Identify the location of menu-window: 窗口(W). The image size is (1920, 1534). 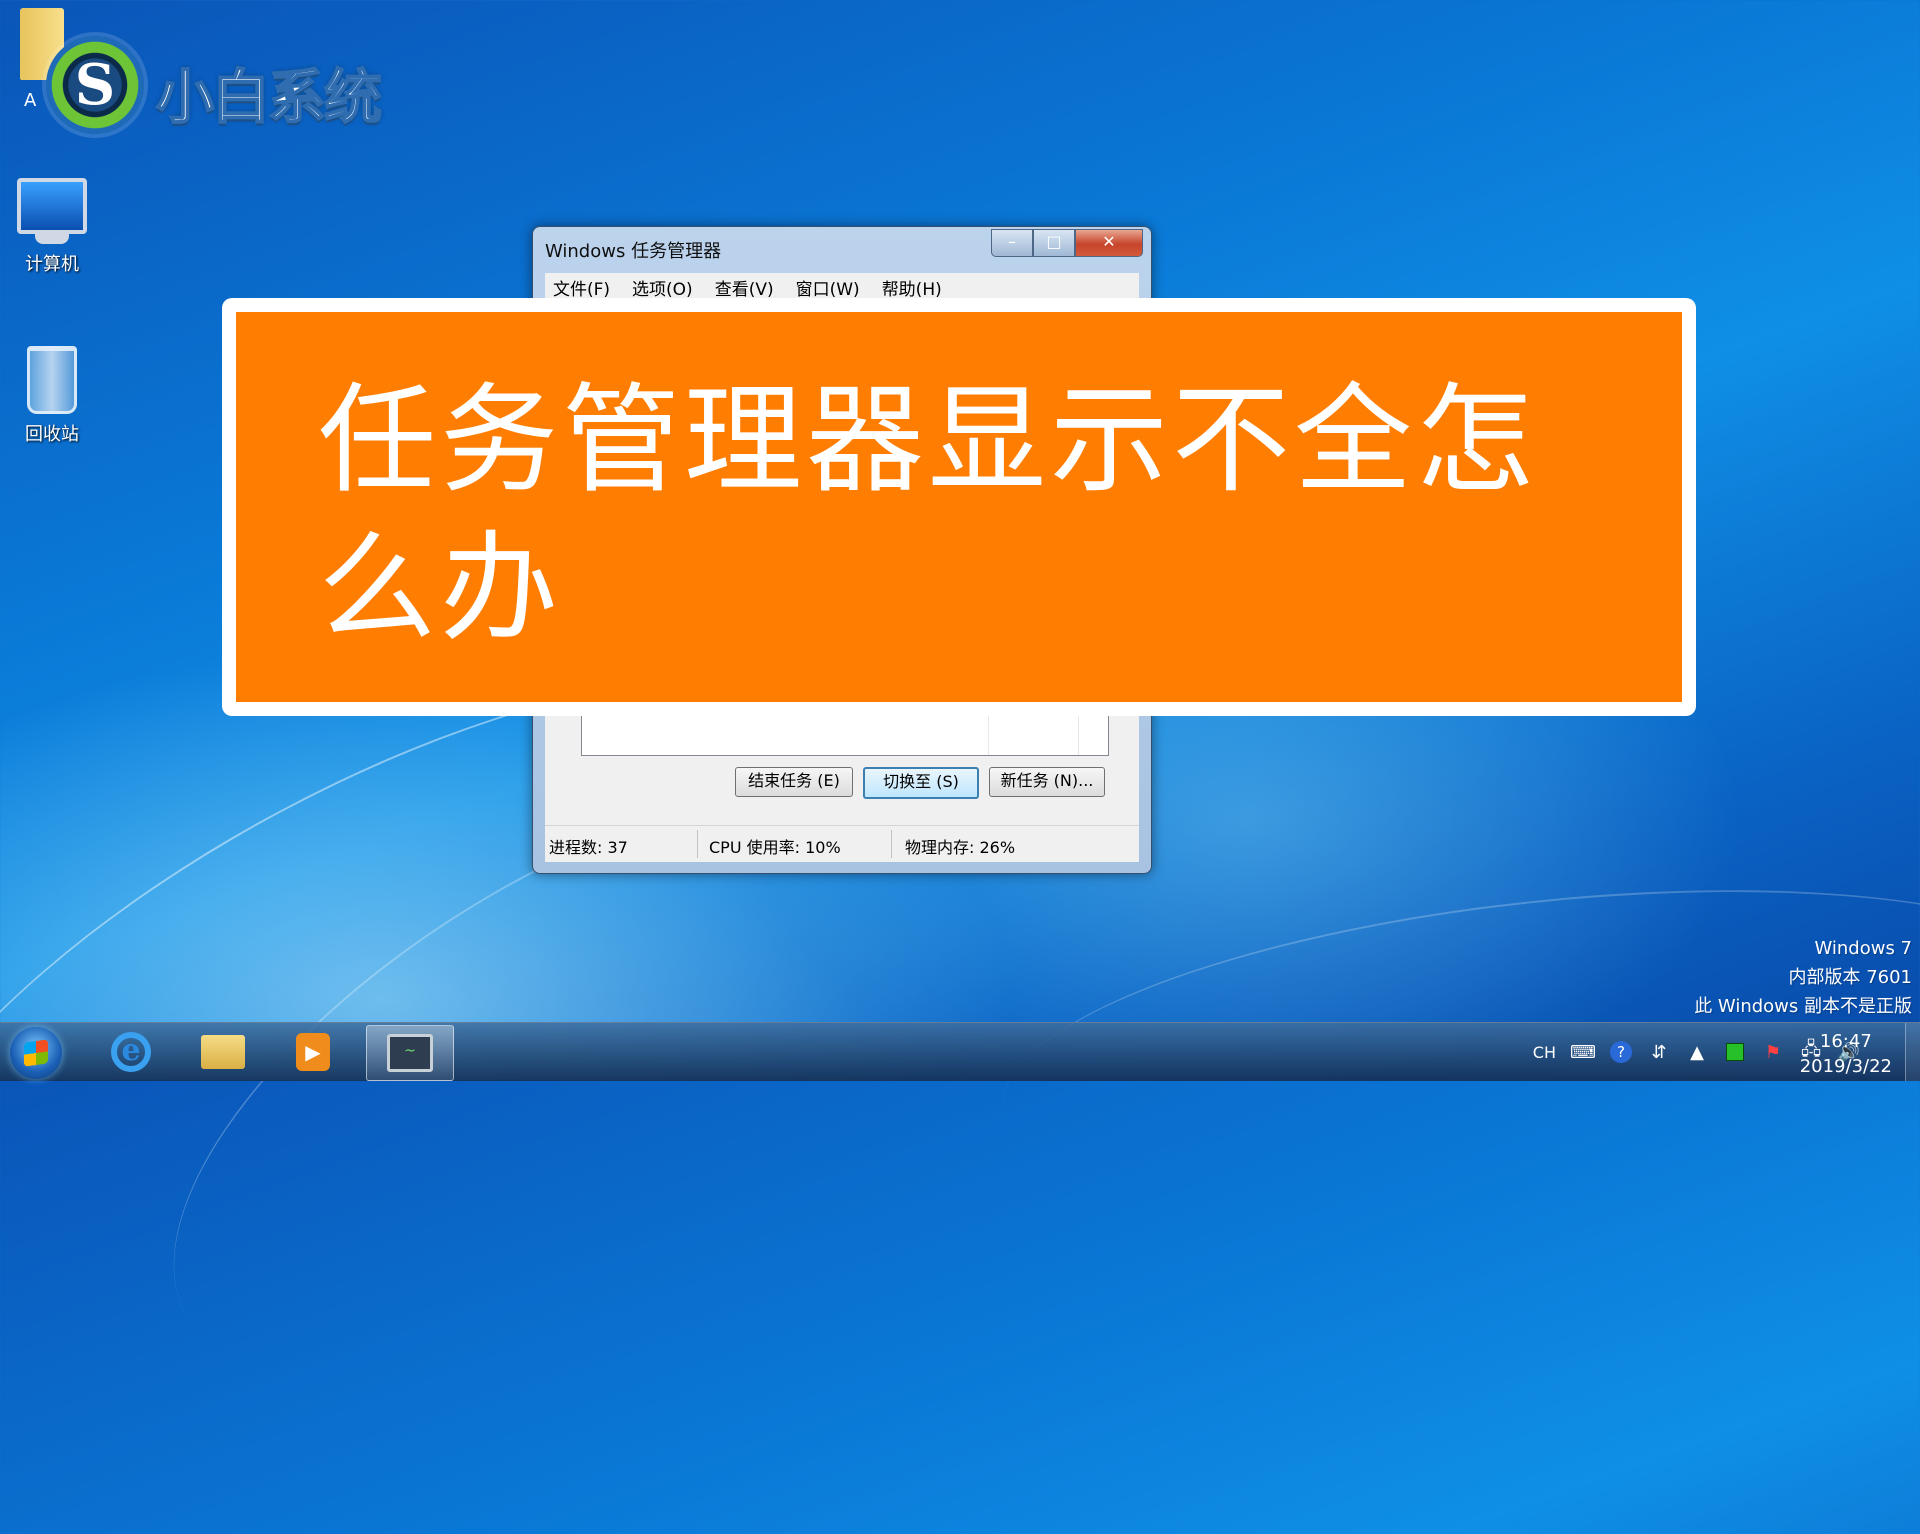
(828, 287).